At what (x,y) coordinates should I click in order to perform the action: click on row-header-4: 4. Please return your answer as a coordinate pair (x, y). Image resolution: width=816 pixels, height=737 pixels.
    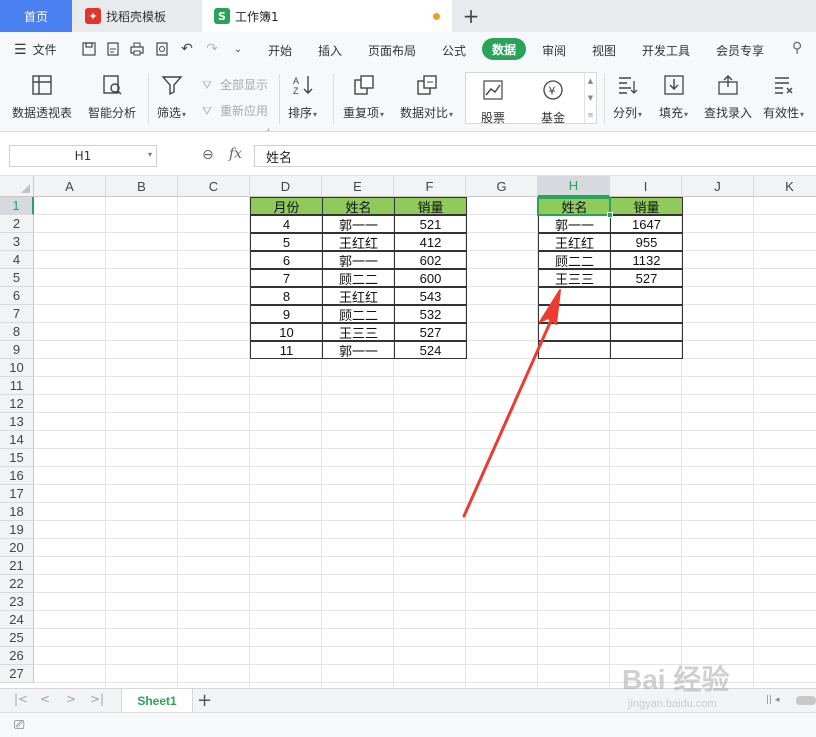
    Looking at the image, I should click on (17, 260).